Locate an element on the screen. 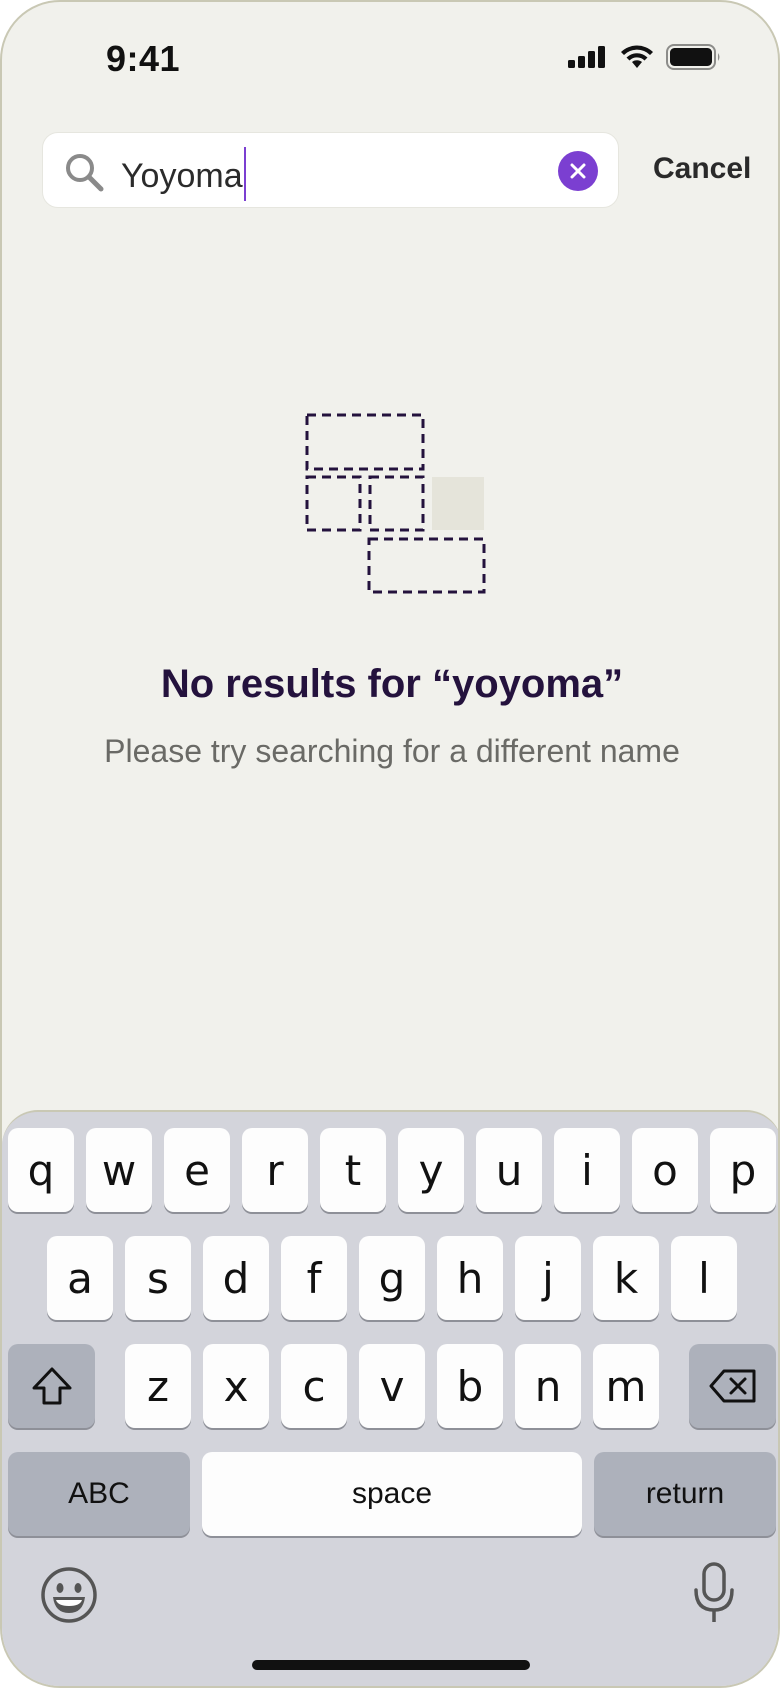 The width and height of the screenshot is (780, 1688). cellular-signal-icon is located at coordinates (586, 57).